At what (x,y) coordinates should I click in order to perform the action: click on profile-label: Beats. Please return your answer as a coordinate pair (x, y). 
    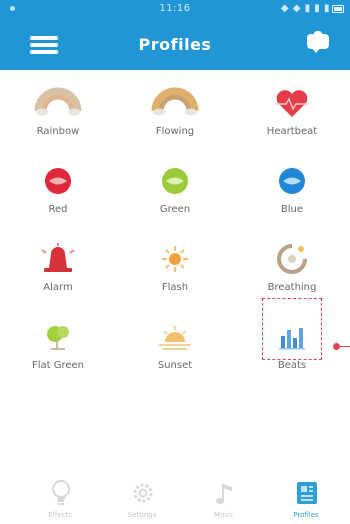
    Looking at the image, I should click on (292, 365).